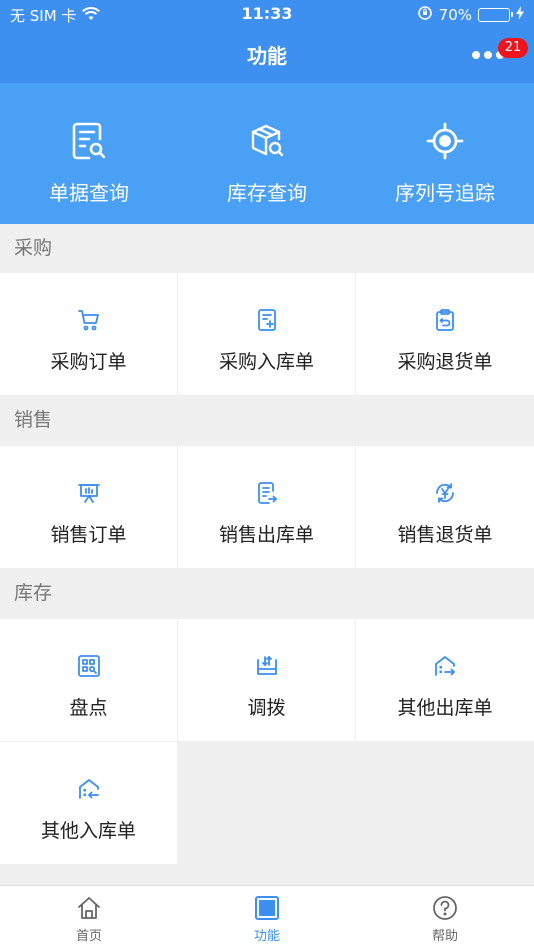 Image resolution: width=534 pixels, height=950 pixels. I want to click on yen-refresh-icon, so click(445, 493).